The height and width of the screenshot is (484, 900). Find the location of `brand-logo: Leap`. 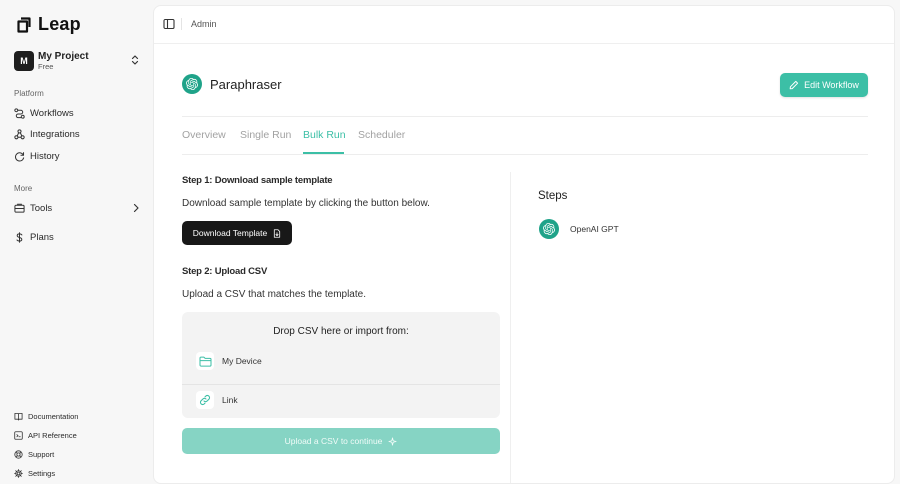

brand-logo: Leap is located at coordinates (48, 24).